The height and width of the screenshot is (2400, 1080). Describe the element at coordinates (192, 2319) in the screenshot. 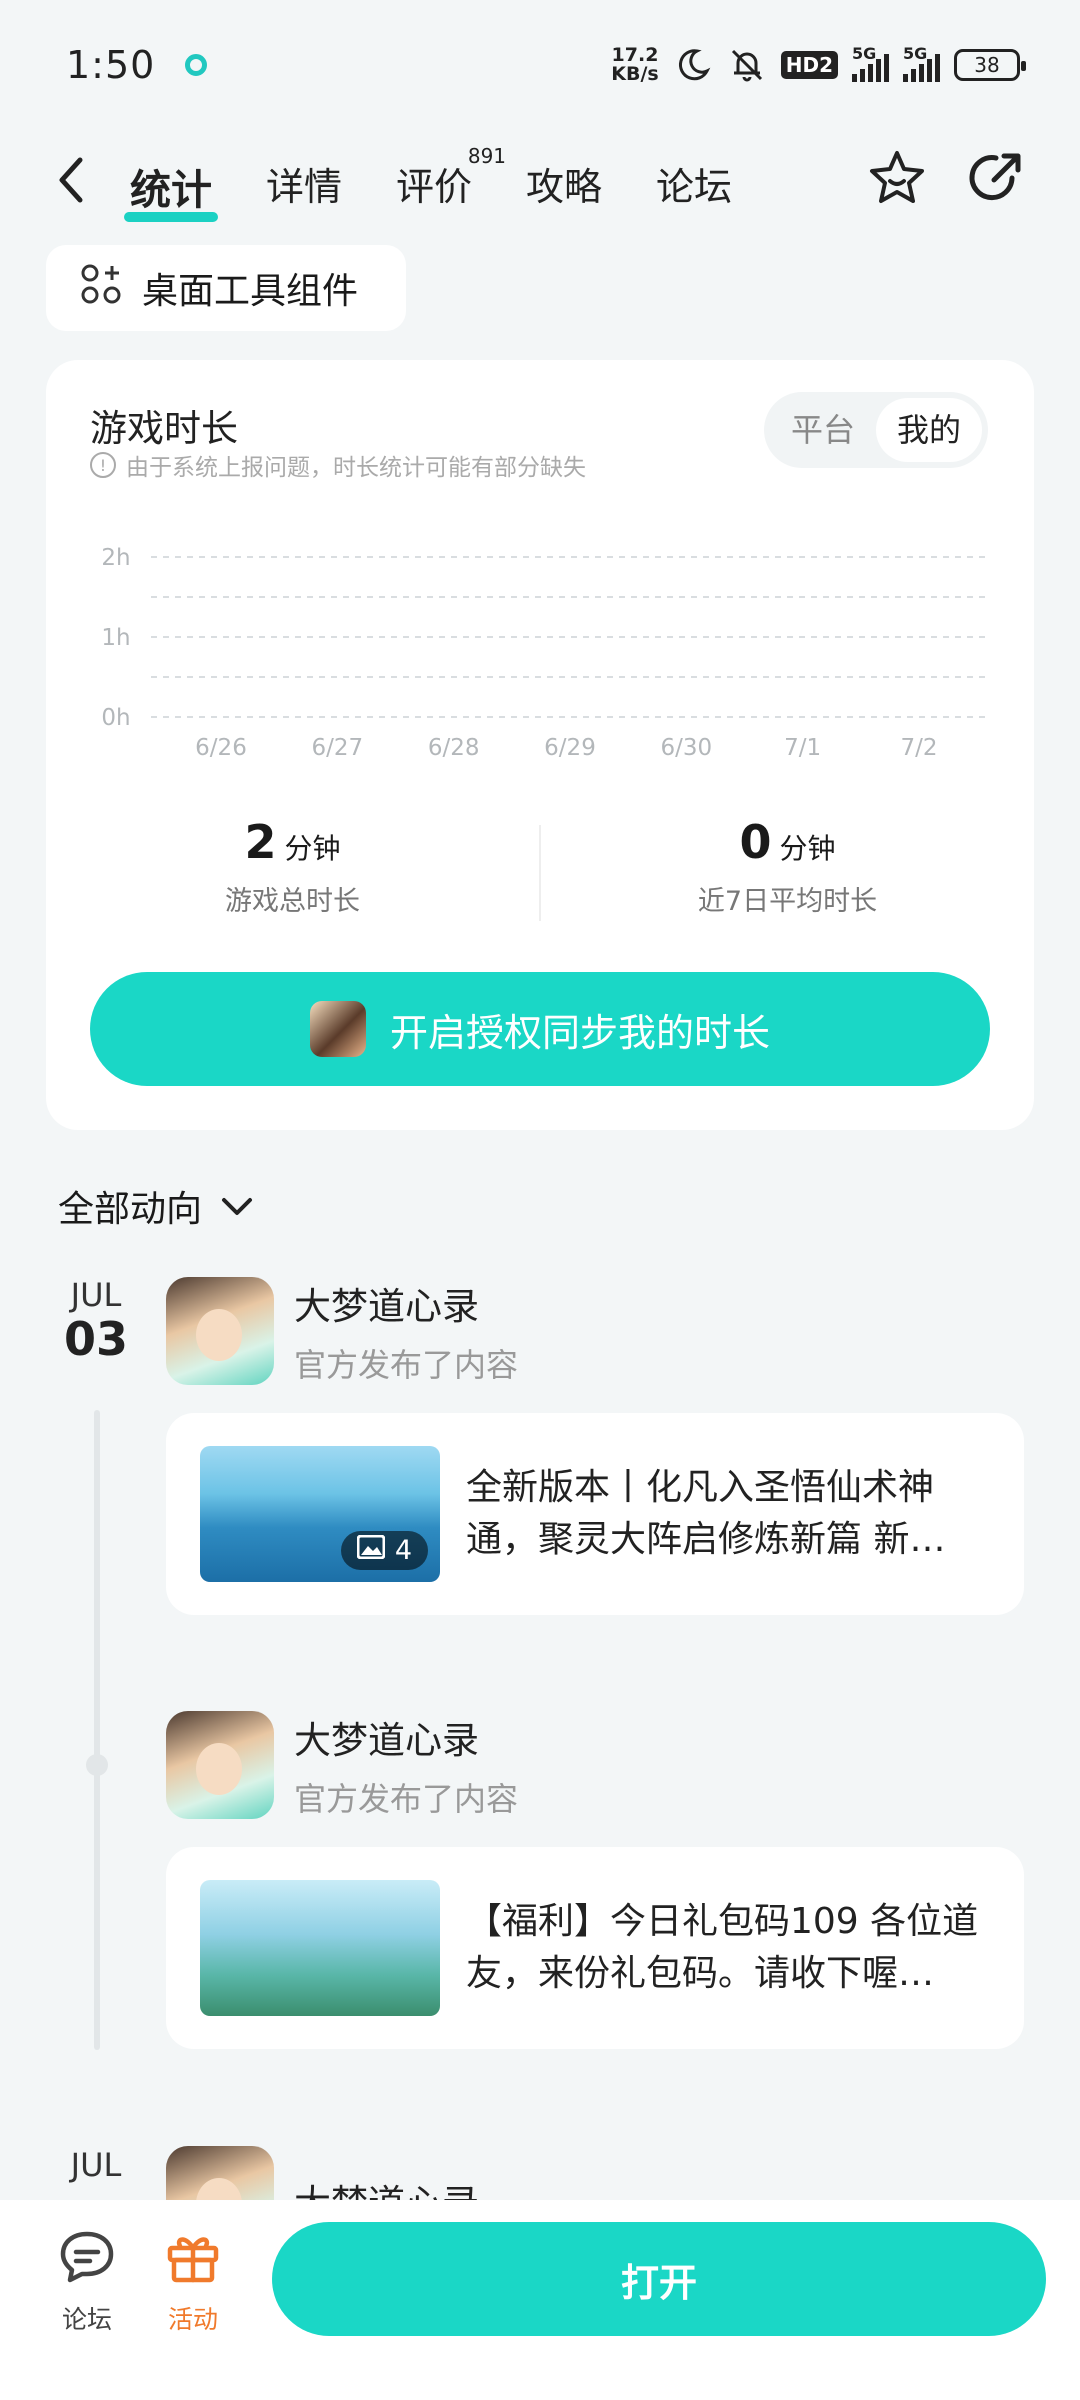

I see `activity-label: 活动` at that location.